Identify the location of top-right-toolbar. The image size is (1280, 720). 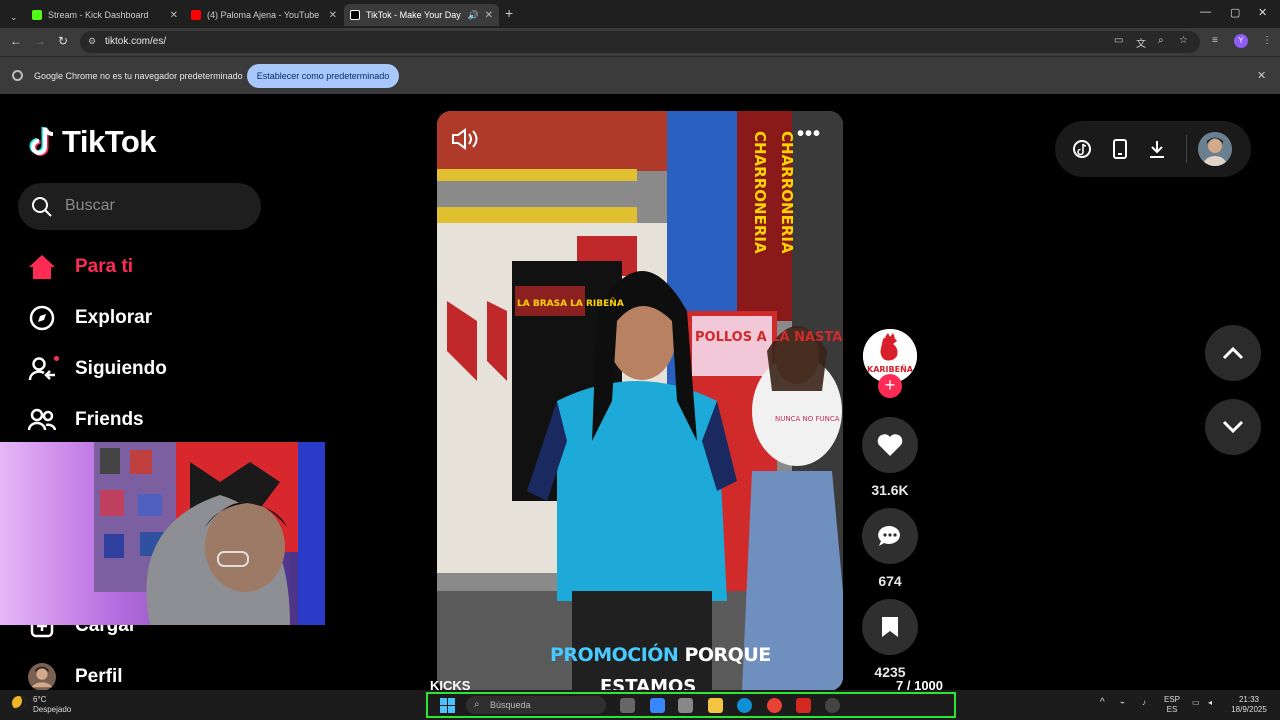
(1153, 149).